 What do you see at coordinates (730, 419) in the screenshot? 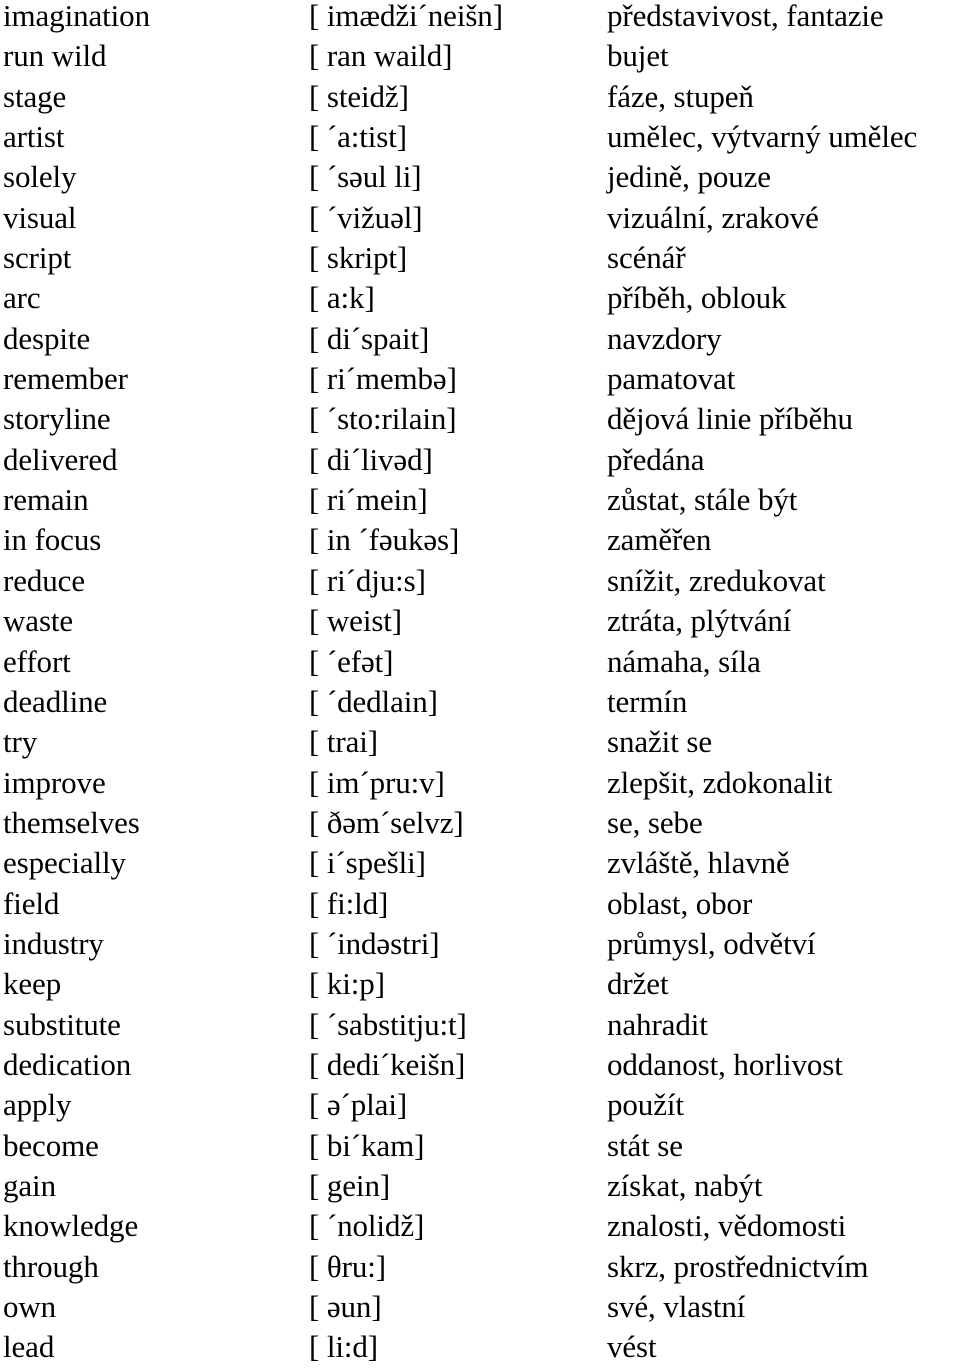
I see `czech-translation: dějová linie příběhu` at bounding box center [730, 419].